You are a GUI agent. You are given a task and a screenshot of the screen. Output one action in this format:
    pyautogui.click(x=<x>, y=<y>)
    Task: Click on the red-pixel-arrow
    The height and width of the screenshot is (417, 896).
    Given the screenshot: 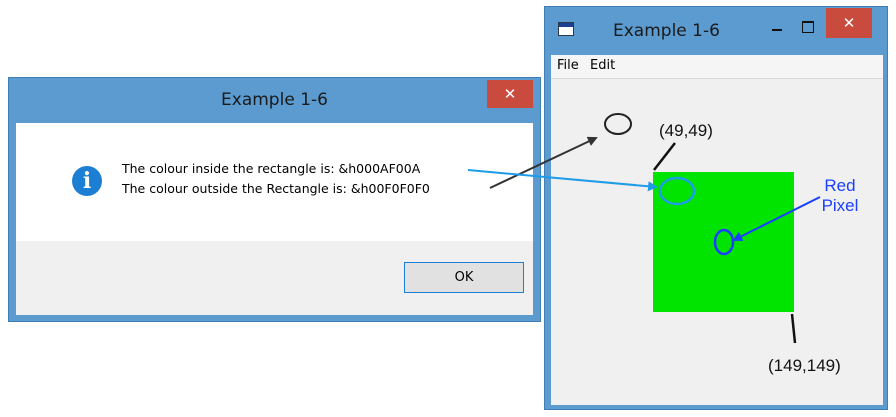 What is the action you would take?
    pyautogui.click(x=776, y=218)
    